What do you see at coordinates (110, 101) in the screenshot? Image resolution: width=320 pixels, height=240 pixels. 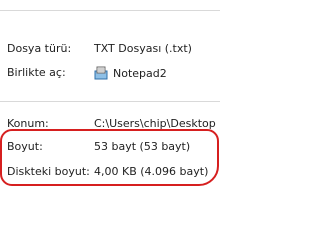 I see `middle-separator` at bounding box center [110, 101].